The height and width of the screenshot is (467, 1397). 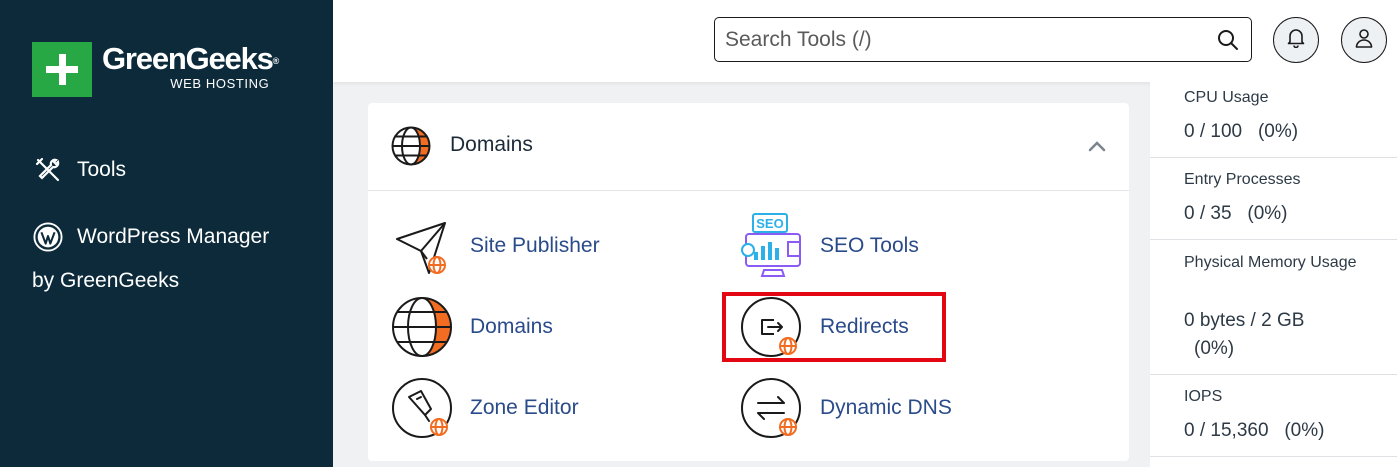 I want to click on stat-value: 0 / 35 (0%), so click(x=1236, y=213).